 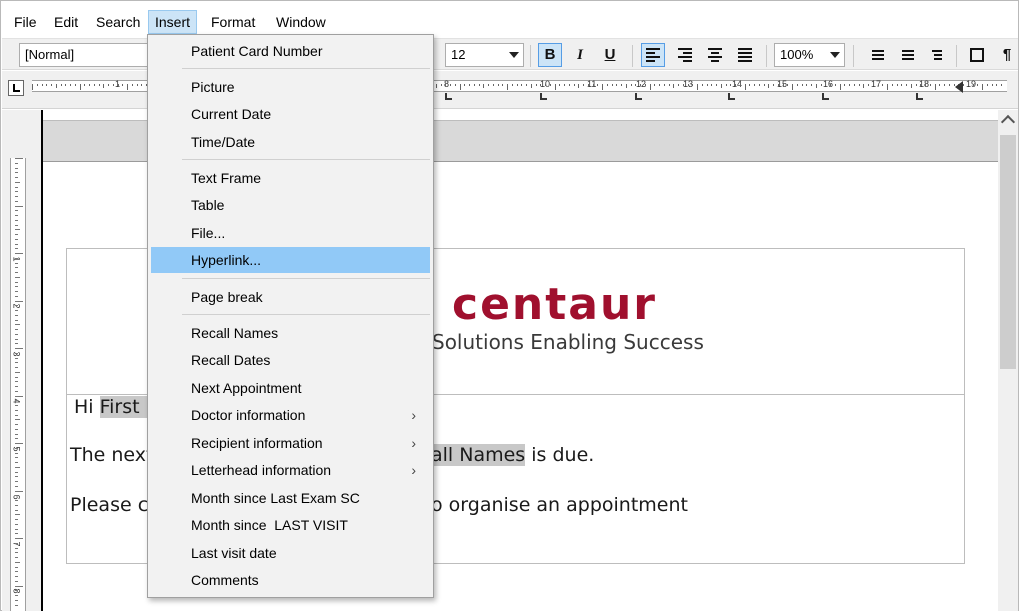 I want to click on menu-edit: Edit, so click(x=66, y=22).